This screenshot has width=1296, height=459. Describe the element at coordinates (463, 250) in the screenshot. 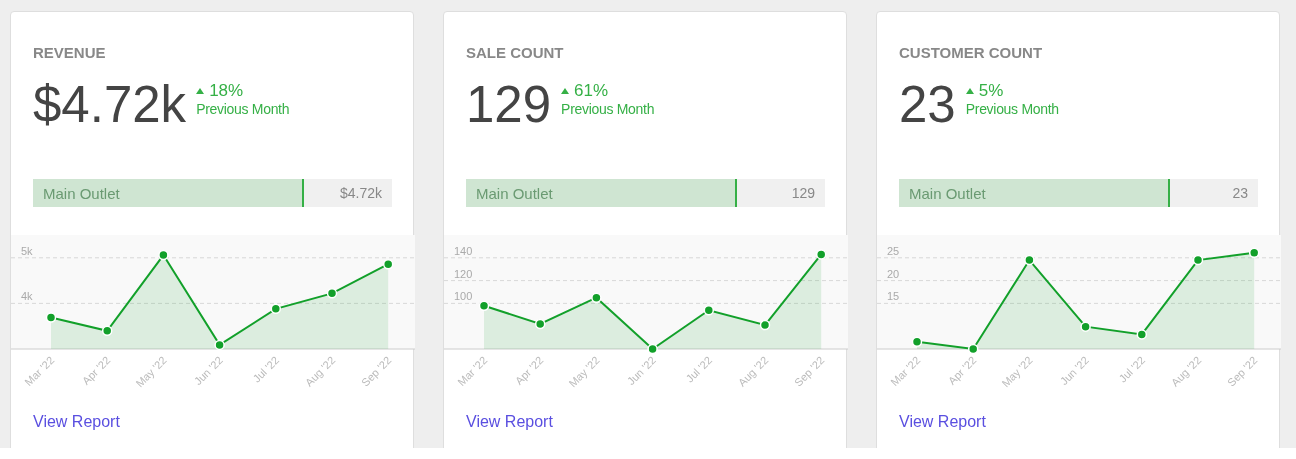

I see `y-axis-label: 140` at that location.